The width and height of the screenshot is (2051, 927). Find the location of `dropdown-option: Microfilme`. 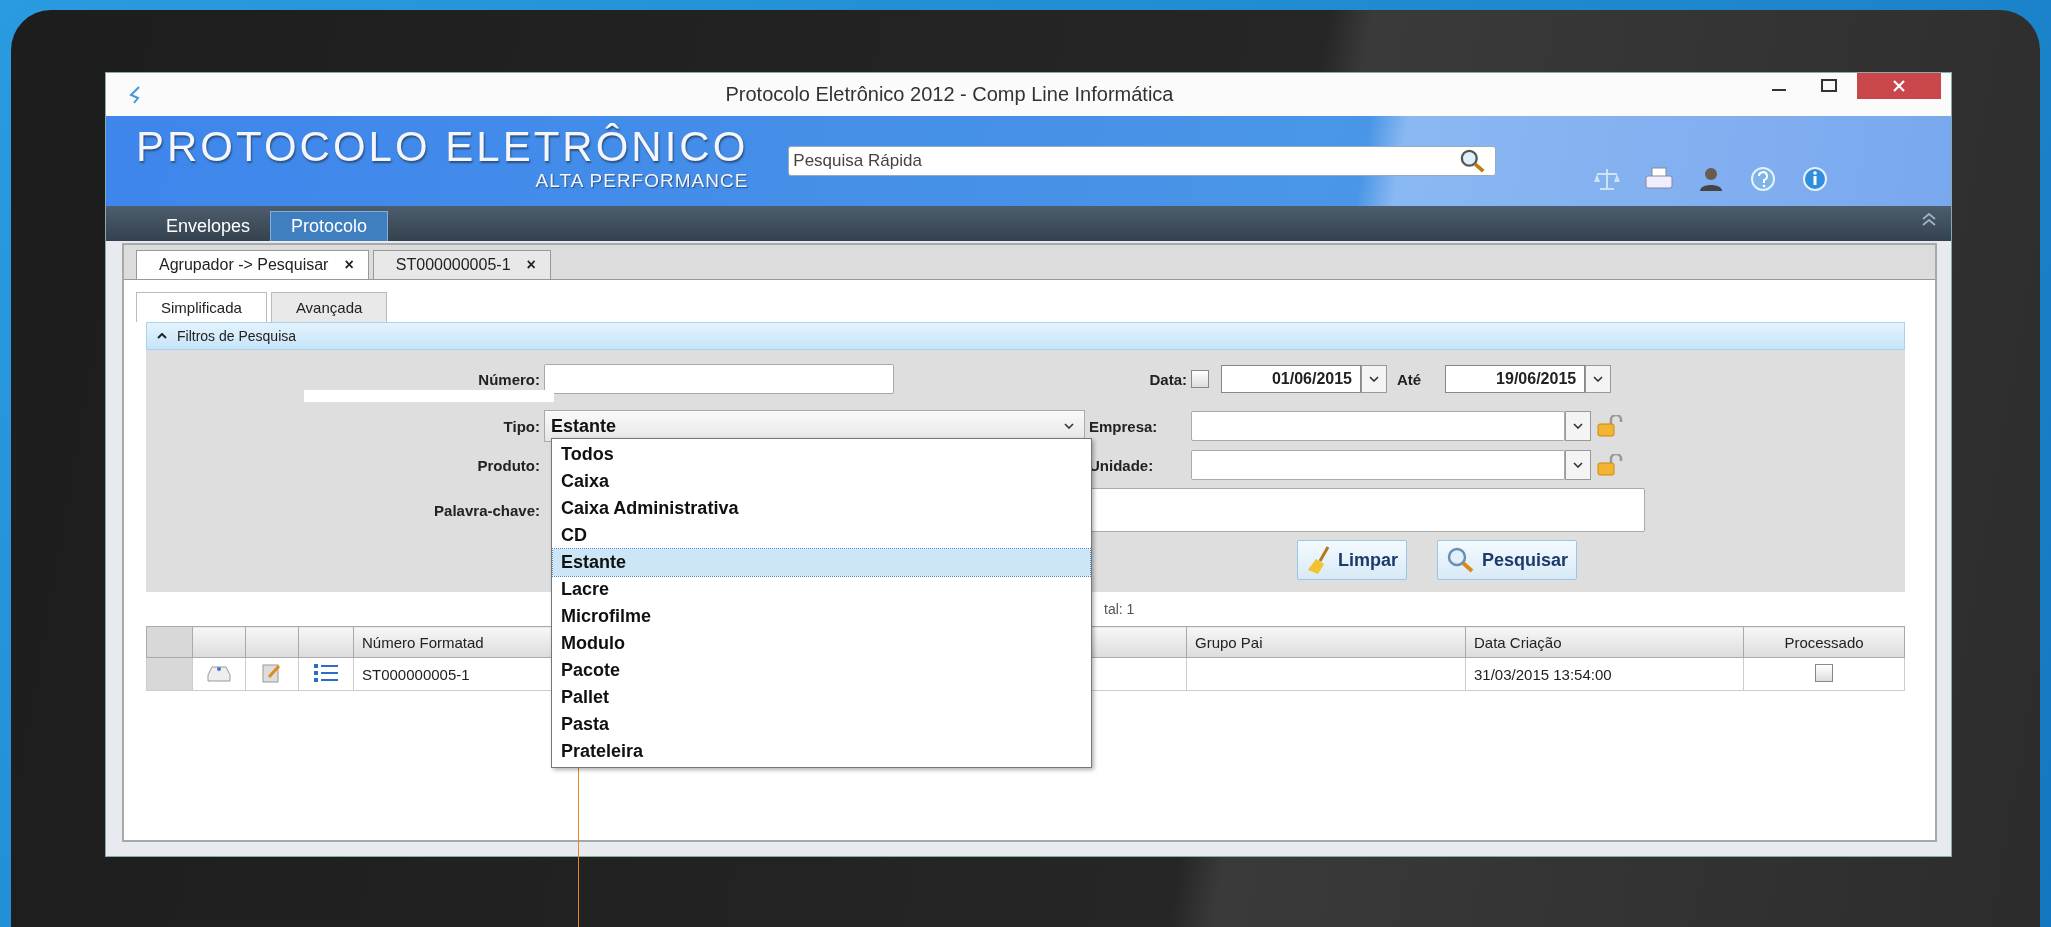

dropdown-option: Microfilme is located at coordinates (821, 616).